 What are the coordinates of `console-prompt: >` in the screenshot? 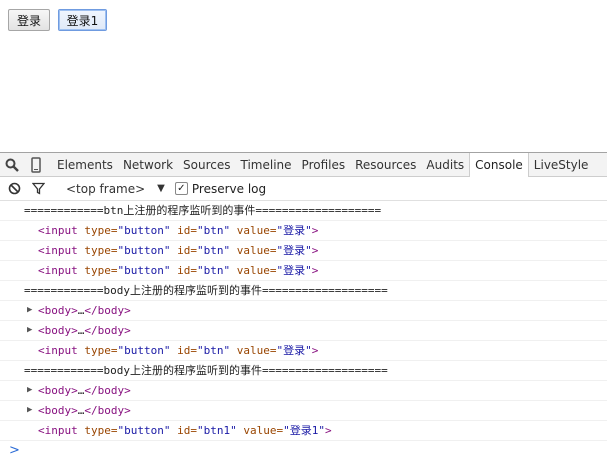 It's located at (303, 451).